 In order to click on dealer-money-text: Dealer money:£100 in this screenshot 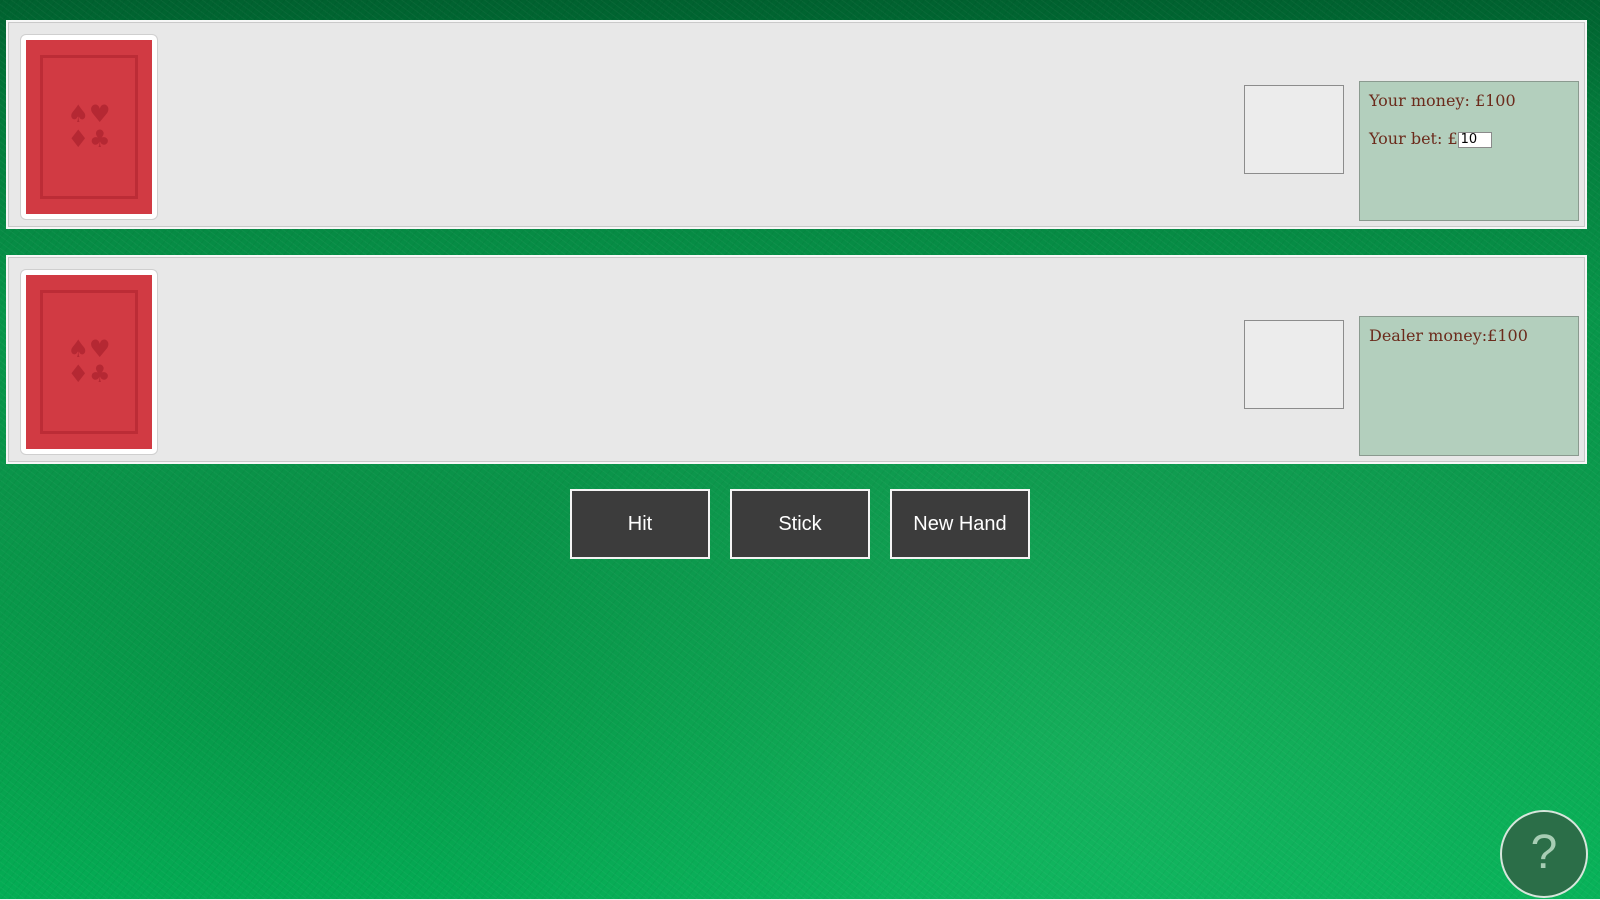, I will do `click(1448, 335)`.